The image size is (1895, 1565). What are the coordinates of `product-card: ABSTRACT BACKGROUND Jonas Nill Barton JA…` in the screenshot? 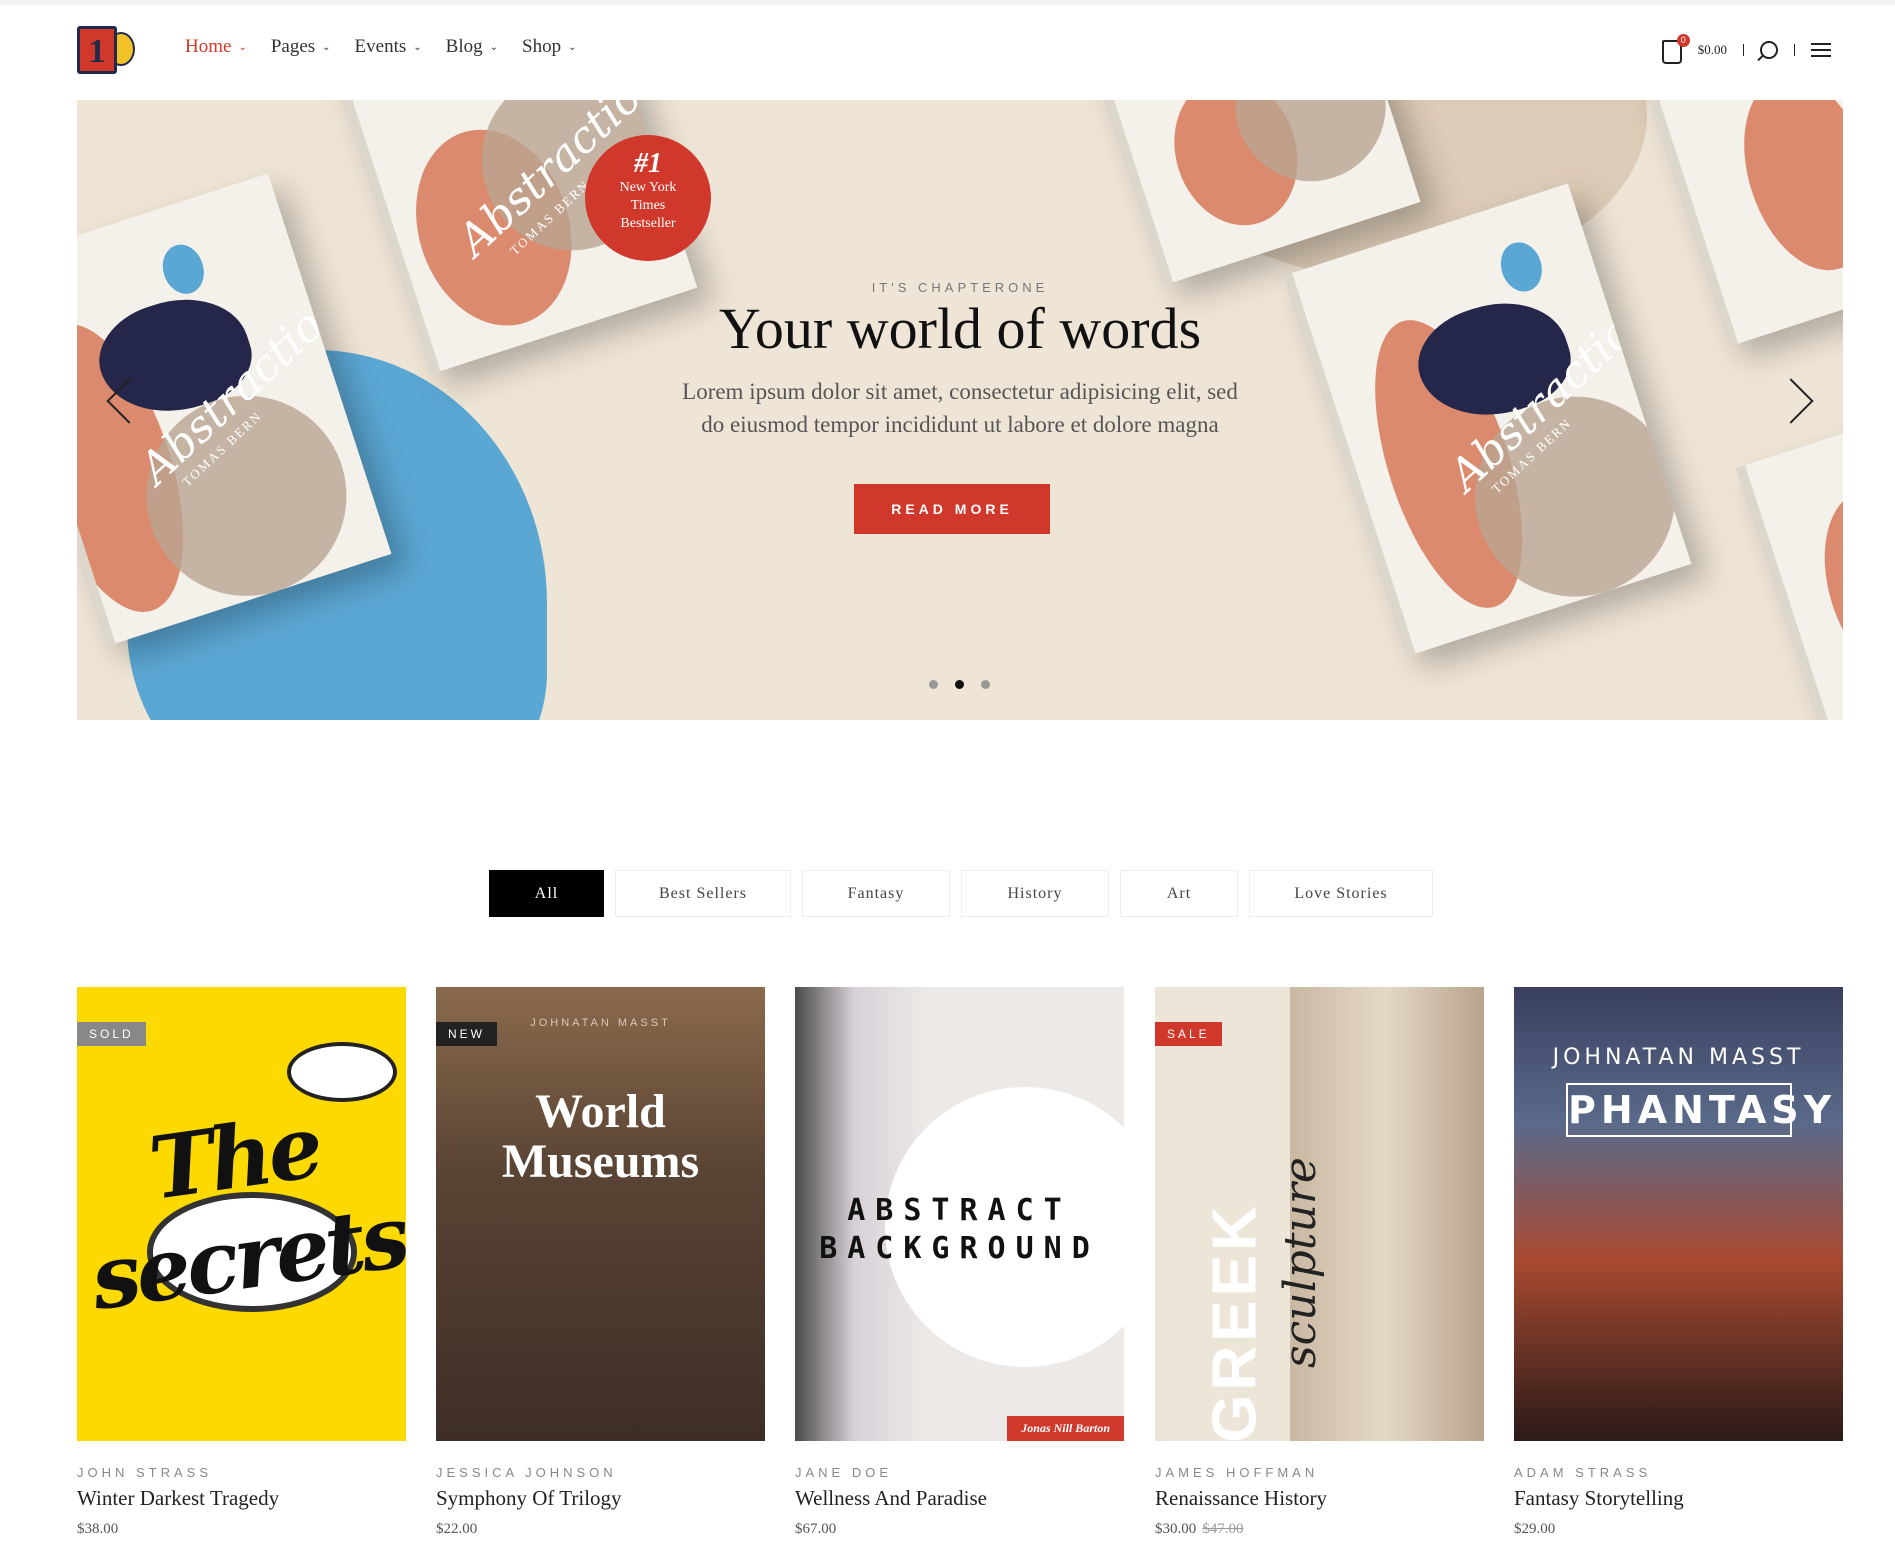 It's located at (959, 1262).